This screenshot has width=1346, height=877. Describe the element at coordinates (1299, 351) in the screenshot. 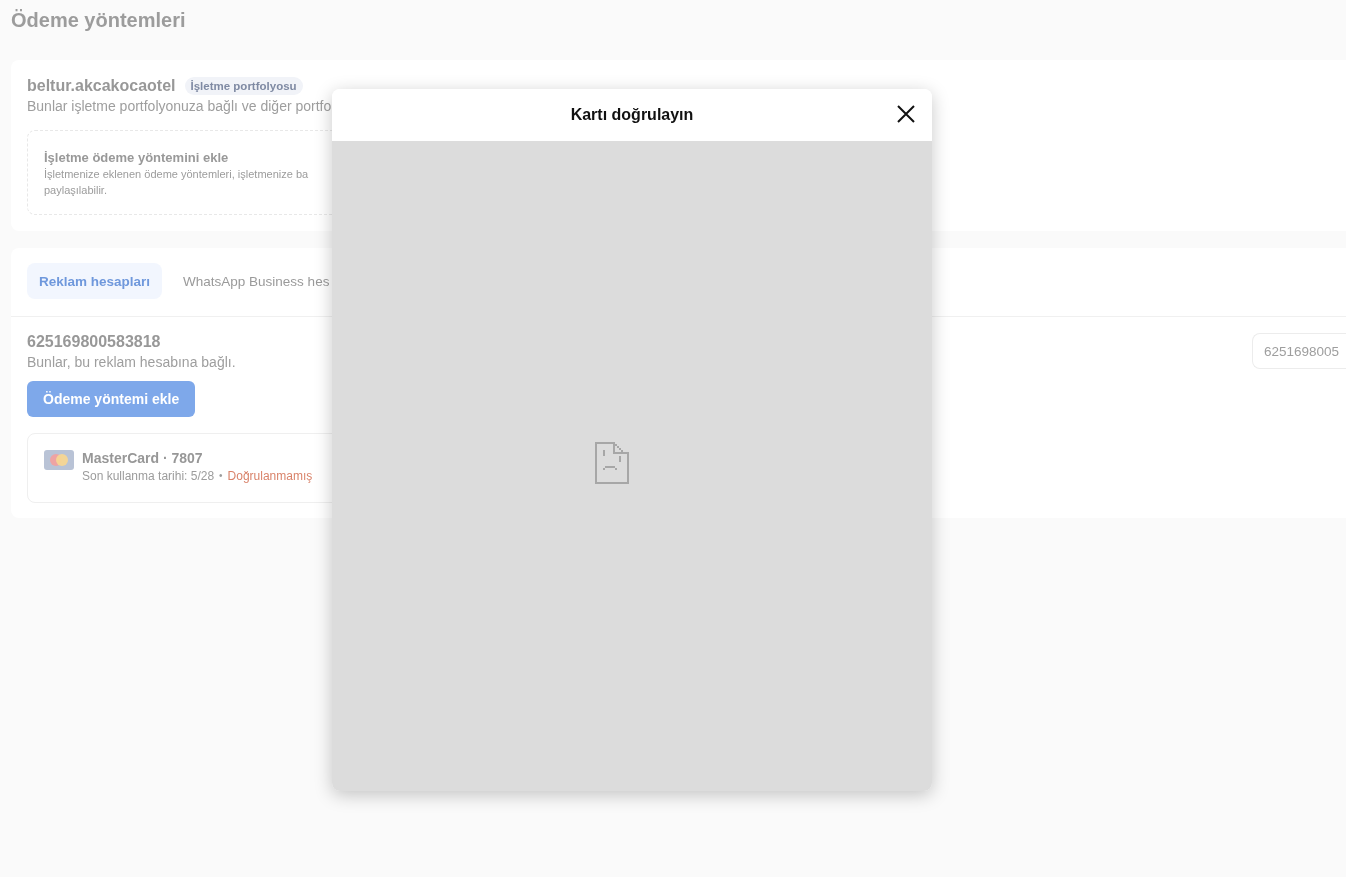

I see `account-selector-field: 6251698005` at that location.